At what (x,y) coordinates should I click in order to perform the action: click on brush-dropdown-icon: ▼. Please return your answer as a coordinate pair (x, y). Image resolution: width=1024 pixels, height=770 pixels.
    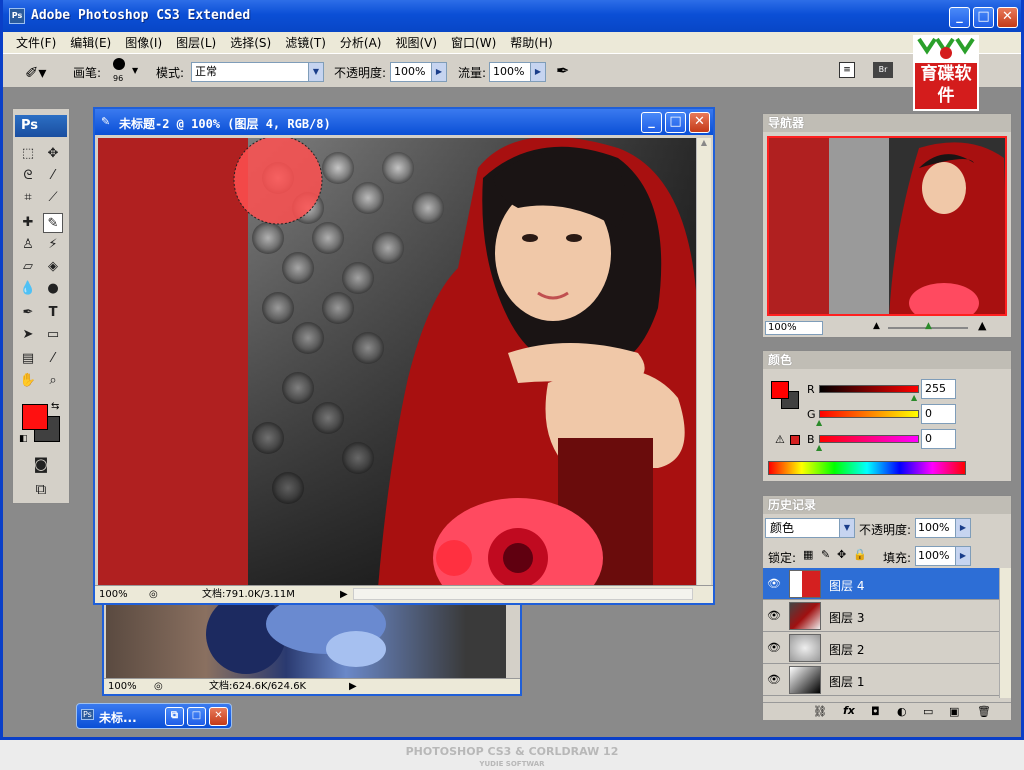
    Looking at the image, I should click on (135, 70).